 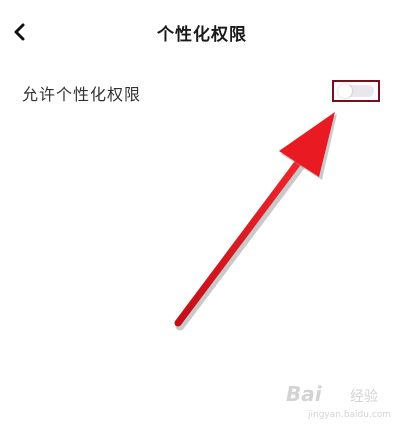 I want to click on watermark: Bai 经验 jingyan.baidu.com, so click(x=341, y=401).